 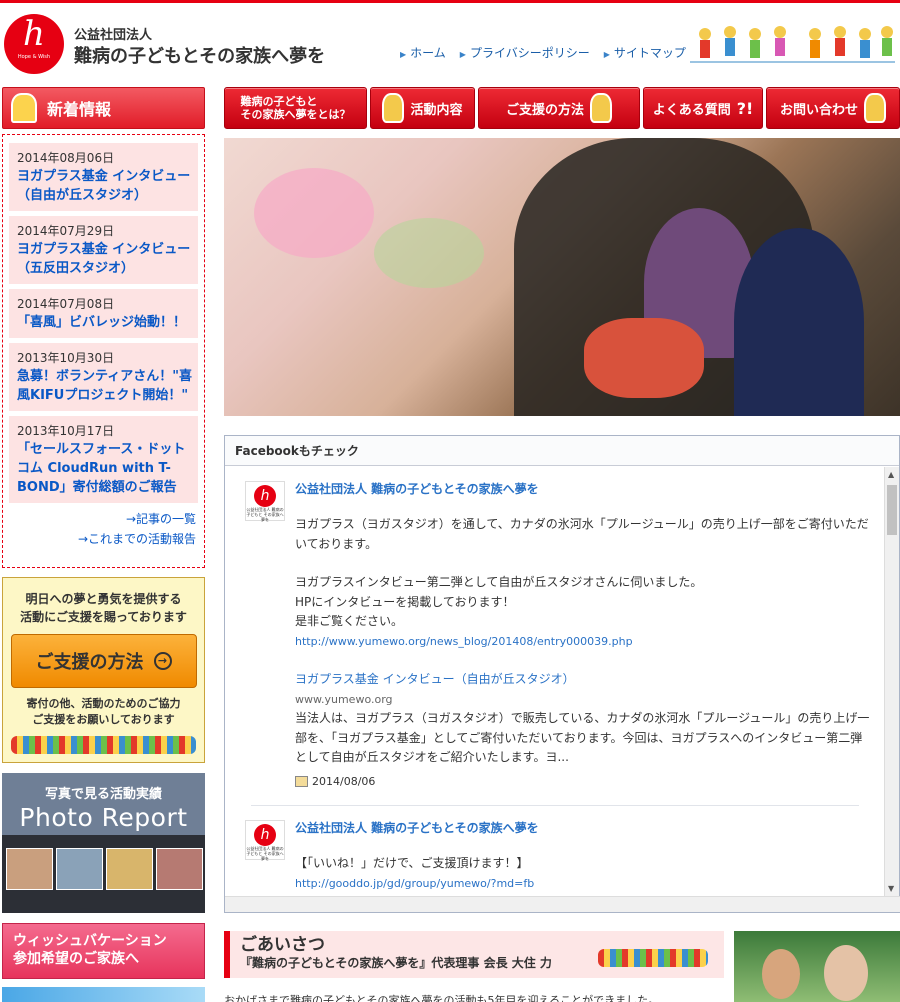 What do you see at coordinates (450, 1) in the screenshot?
I see `top-red-line` at bounding box center [450, 1].